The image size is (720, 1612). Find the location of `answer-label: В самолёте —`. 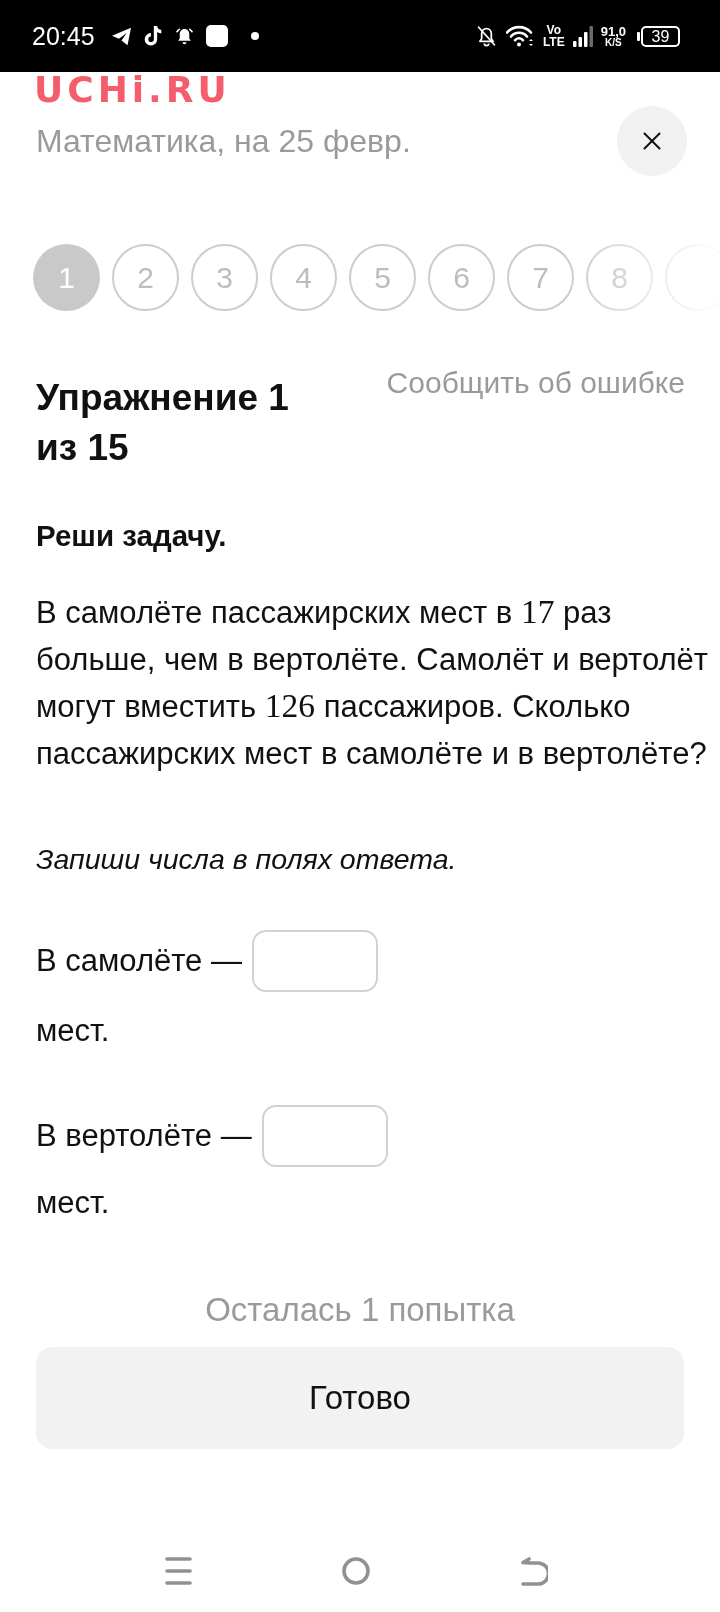

answer-label: В самолёте — is located at coordinates (139, 961).